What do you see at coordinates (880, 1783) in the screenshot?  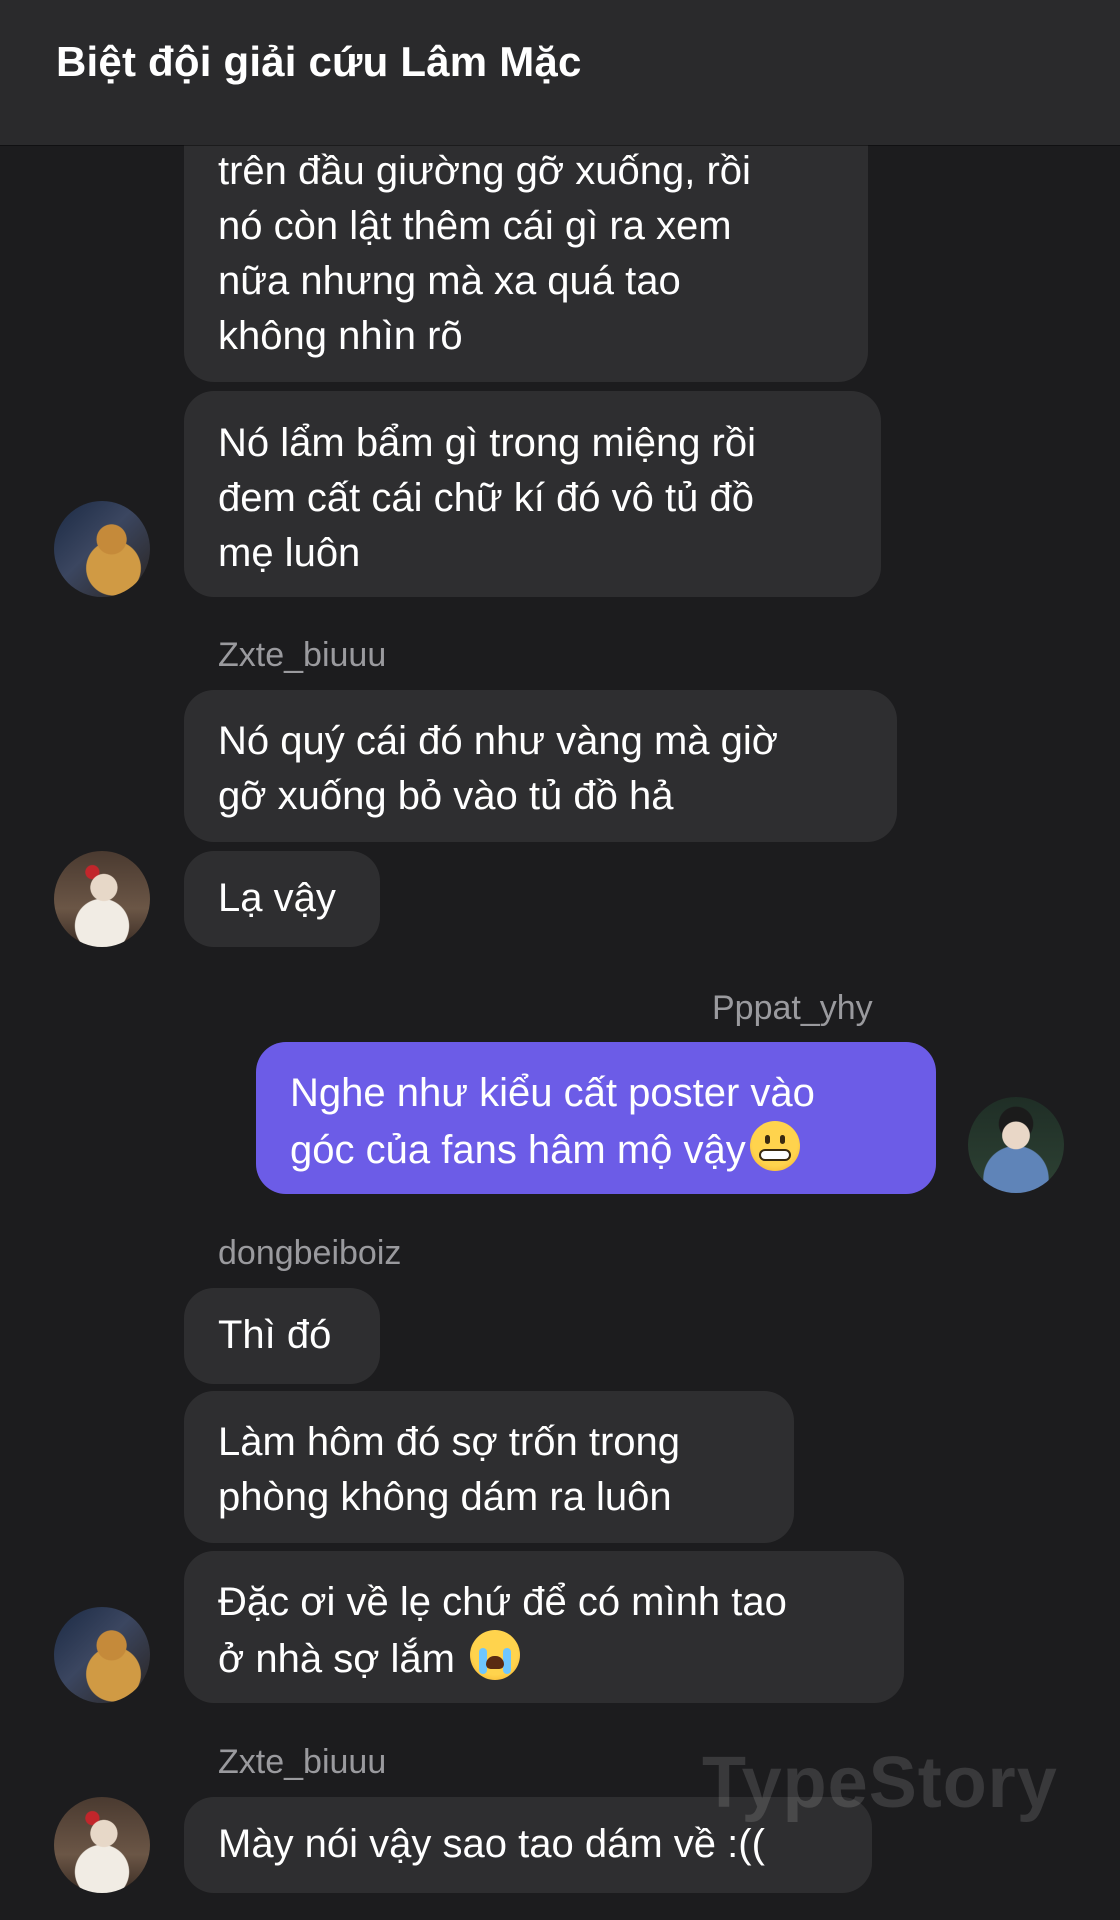 I see `watermark: TypeStory` at bounding box center [880, 1783].